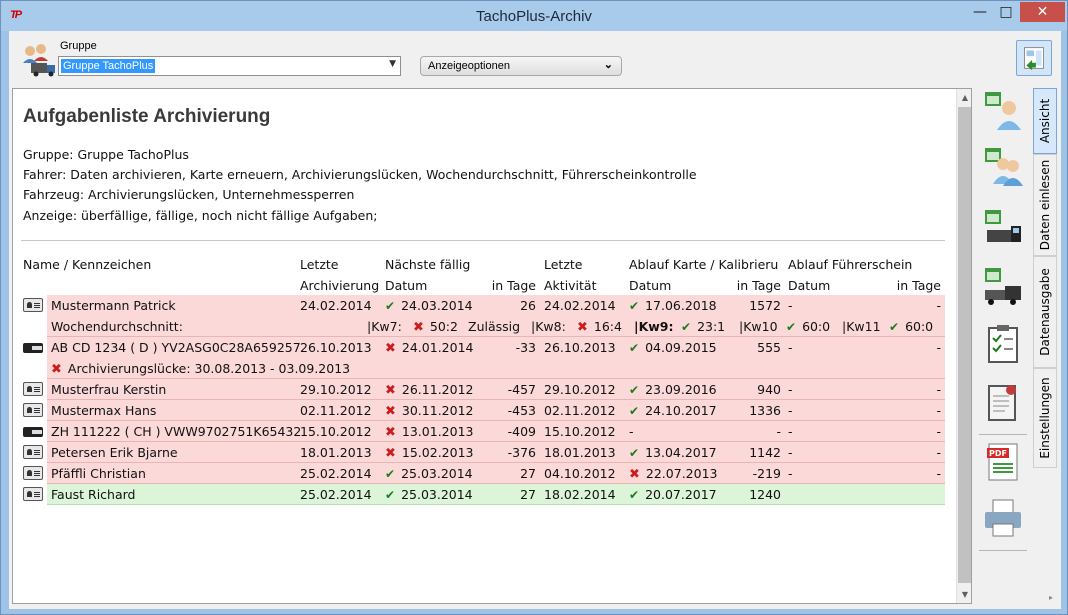 This screenshot has width=1068, height=615. Describe the element at coordinates (429, 494) in the screenshot. I see `row-next-due: 25.03.2014` at that location.